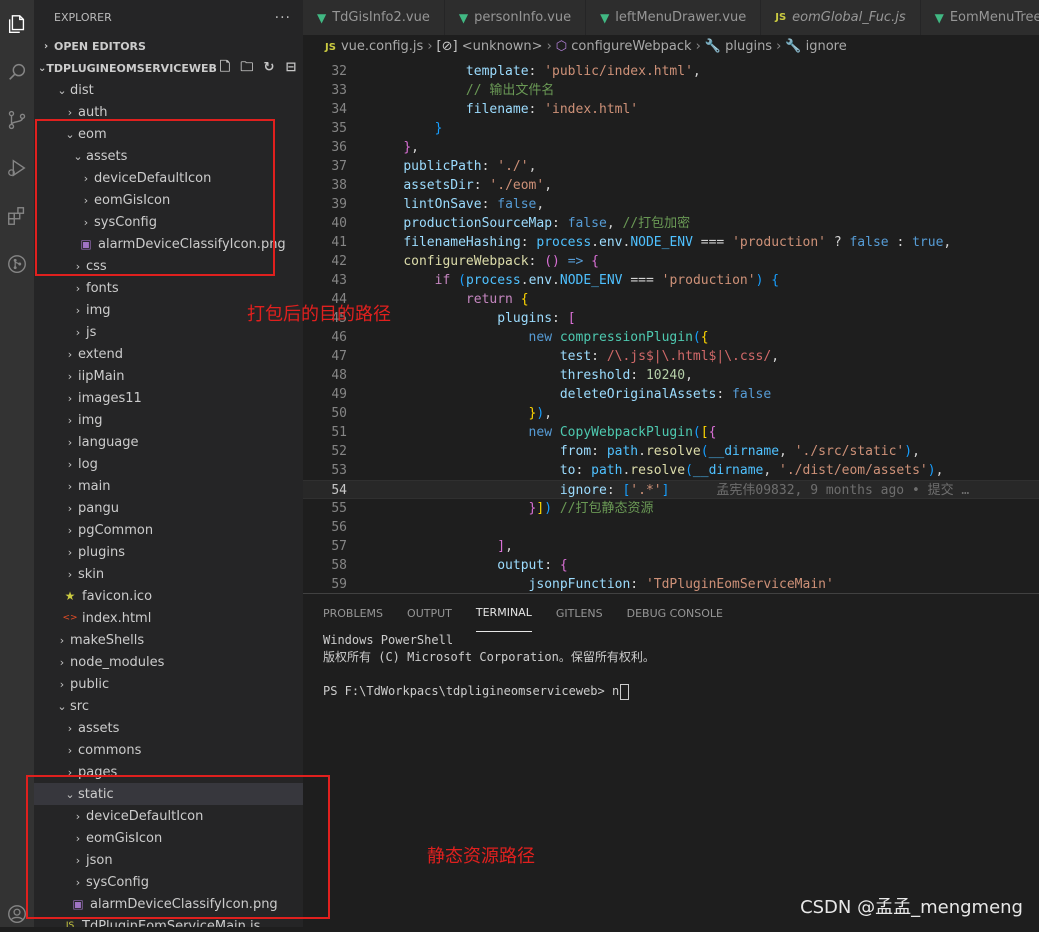 This screenshot has width=1039, height=932. I want to click on tree-item-label: pangu, so click(98, 508).